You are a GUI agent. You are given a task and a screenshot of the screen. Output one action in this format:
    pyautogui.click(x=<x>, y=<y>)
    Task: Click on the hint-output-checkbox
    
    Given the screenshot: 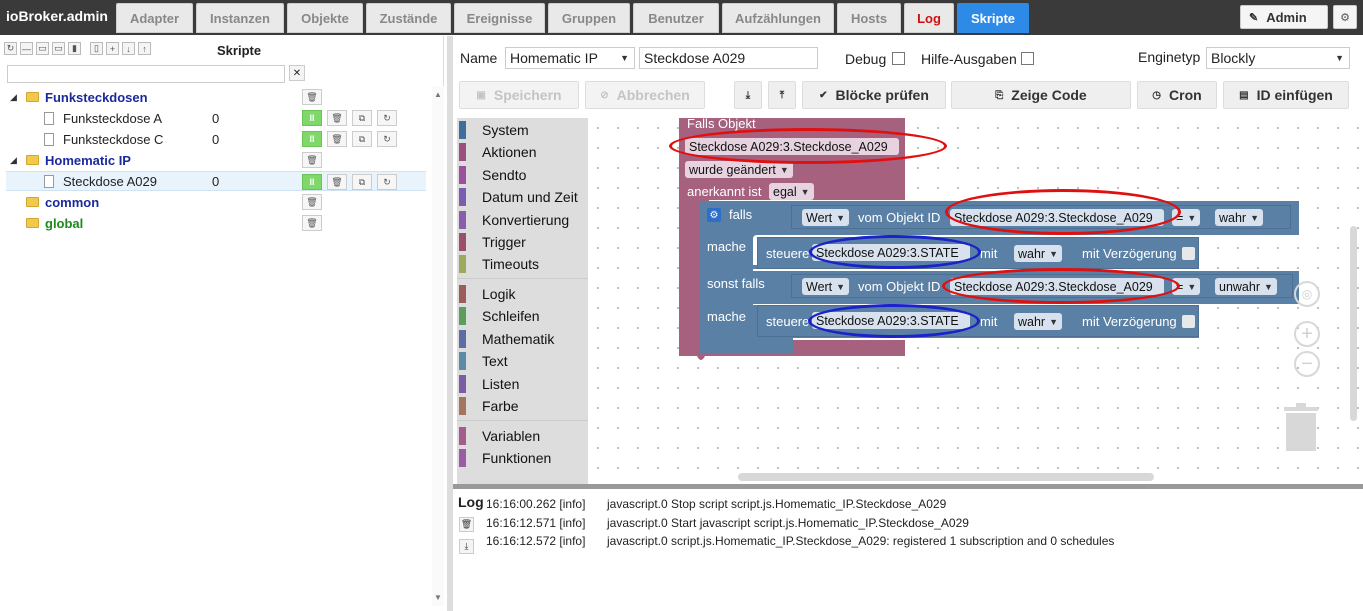 What is the action you would take?
    pyautogui.click(x=1027, y=58)
    